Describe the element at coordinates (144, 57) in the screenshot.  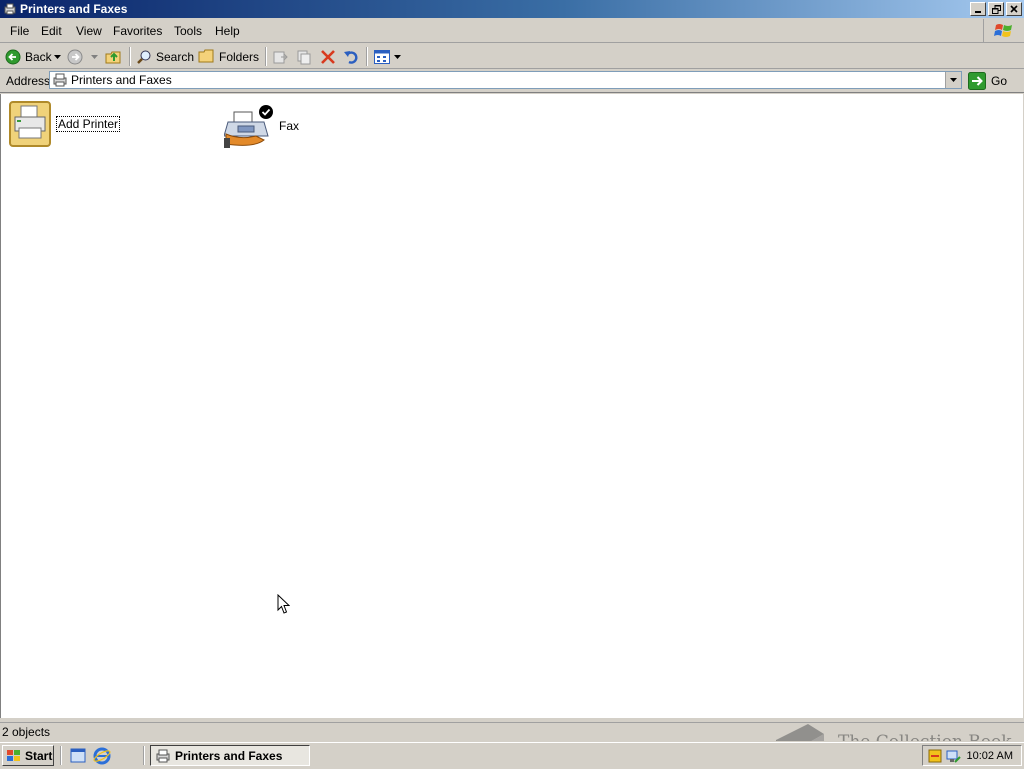
I see `search-icon` at that location.